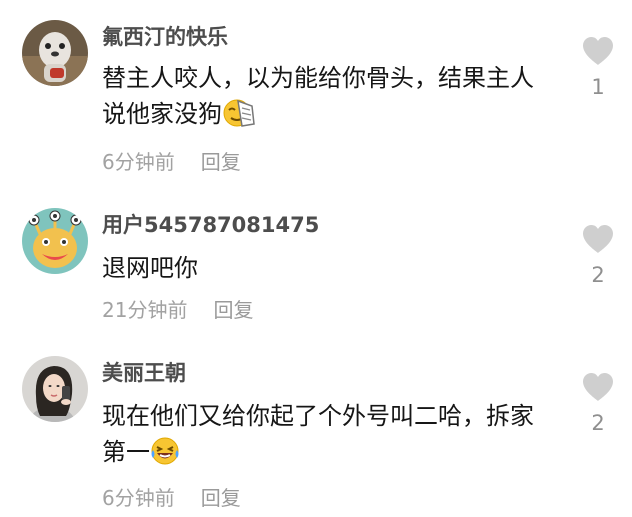 The width and height of the screenshot is (632, 517). Describe the element at coordinates (239, 118) in the screenshot. I see `facepalm-emoji-icon` at that location.